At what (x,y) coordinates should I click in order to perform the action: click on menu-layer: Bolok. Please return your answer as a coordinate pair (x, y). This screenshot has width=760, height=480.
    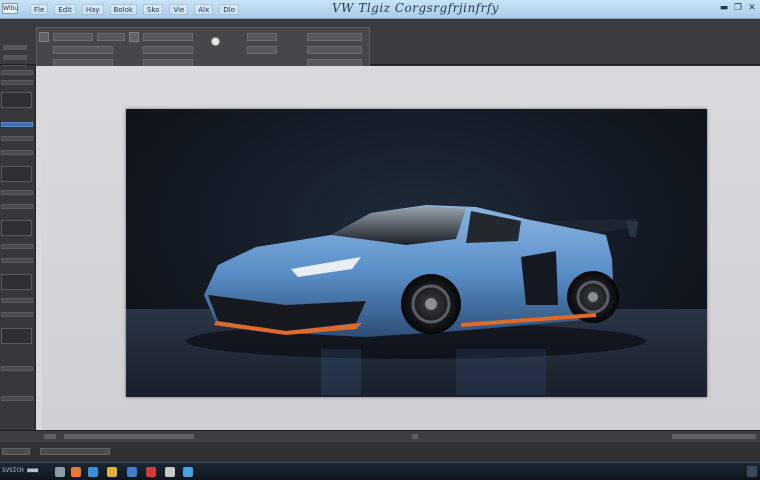
    Looking at the image, I should click on (123, 9).